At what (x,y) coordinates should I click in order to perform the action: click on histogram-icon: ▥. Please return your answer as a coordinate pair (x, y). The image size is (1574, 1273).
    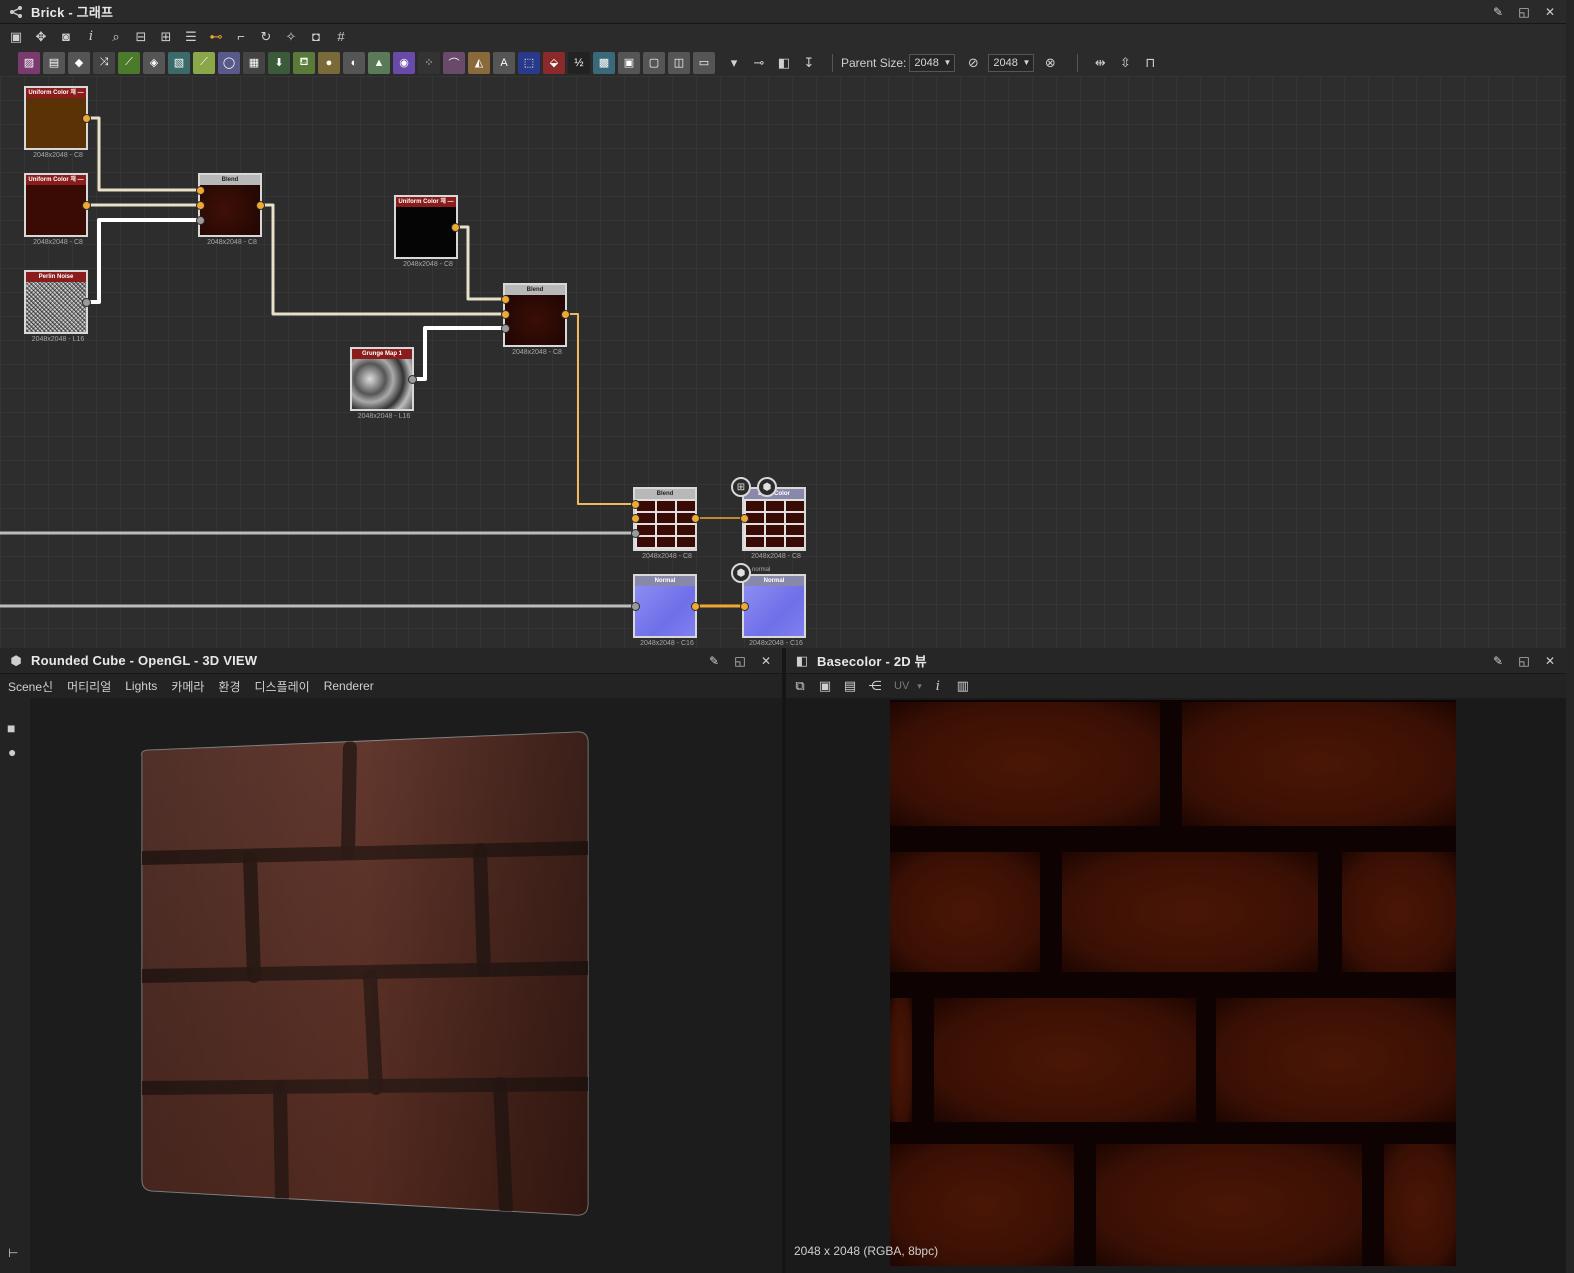
    Looking at the image, I should click on (963, 686).